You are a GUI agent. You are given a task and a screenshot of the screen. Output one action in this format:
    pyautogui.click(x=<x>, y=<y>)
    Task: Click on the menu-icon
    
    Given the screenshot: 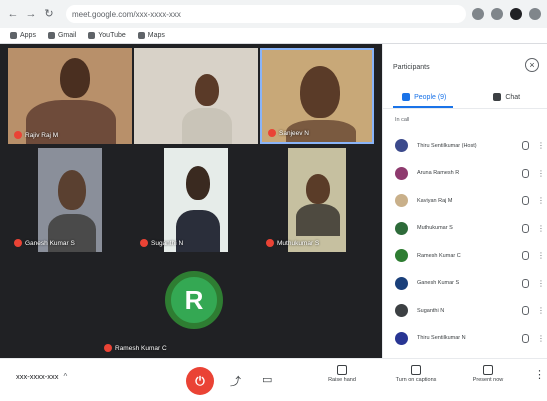 What is the action you would take?
    pyautogui.click(x=535, y=14)
    